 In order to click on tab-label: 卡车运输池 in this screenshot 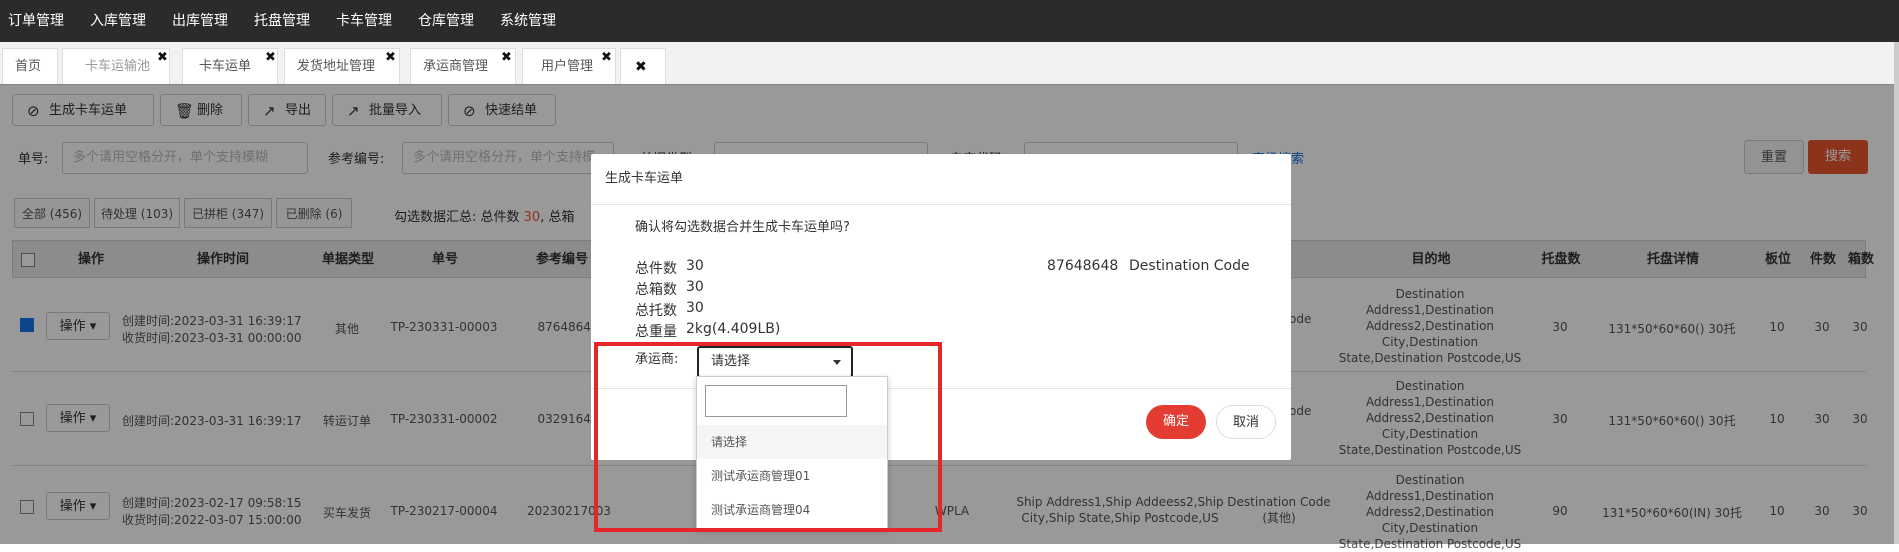, I will do `click(118, 66)`.